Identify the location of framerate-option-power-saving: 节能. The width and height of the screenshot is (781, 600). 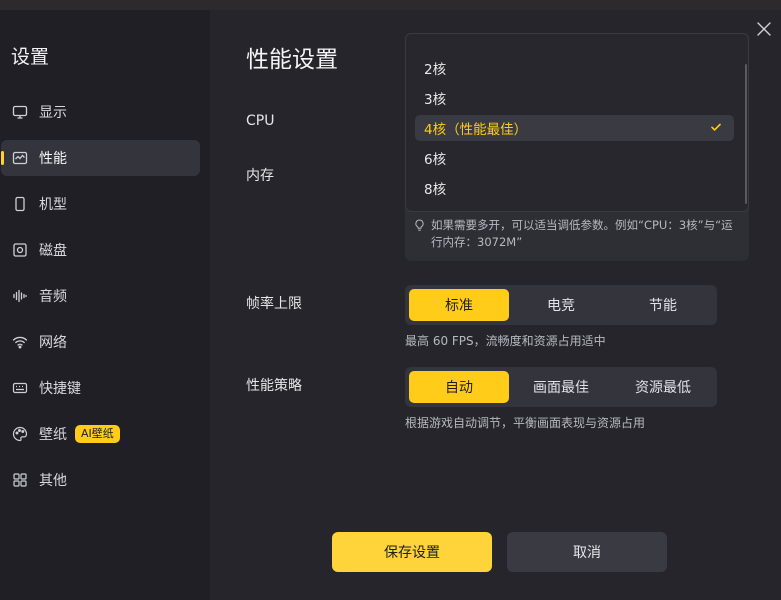
(663, 305).